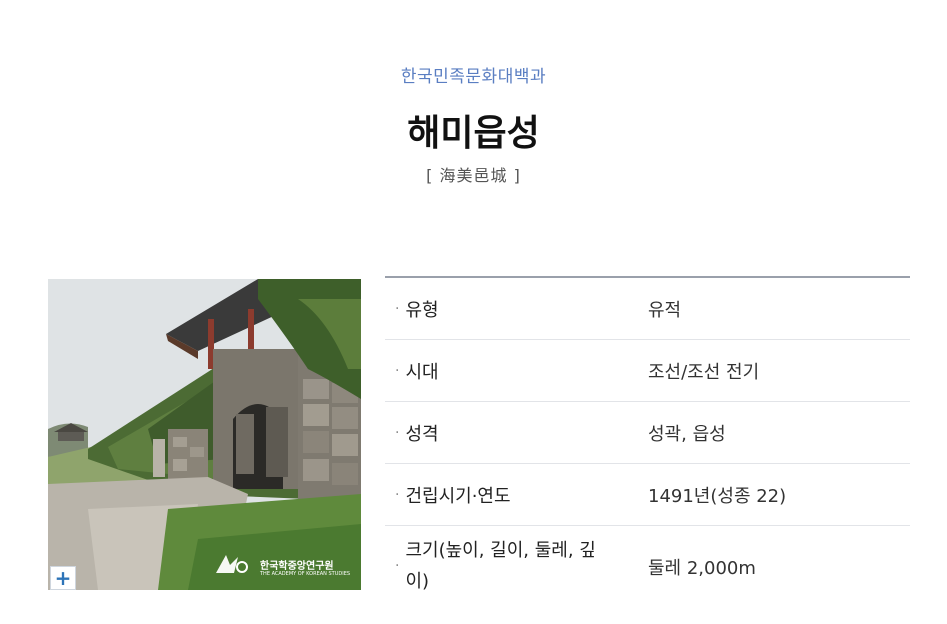 This screenshot has width=947, height=624. Describe the element at coordinates (473, 175) in the screenshot. I see `hanja-subtitle: [ 海美邑城 ]` at that location.